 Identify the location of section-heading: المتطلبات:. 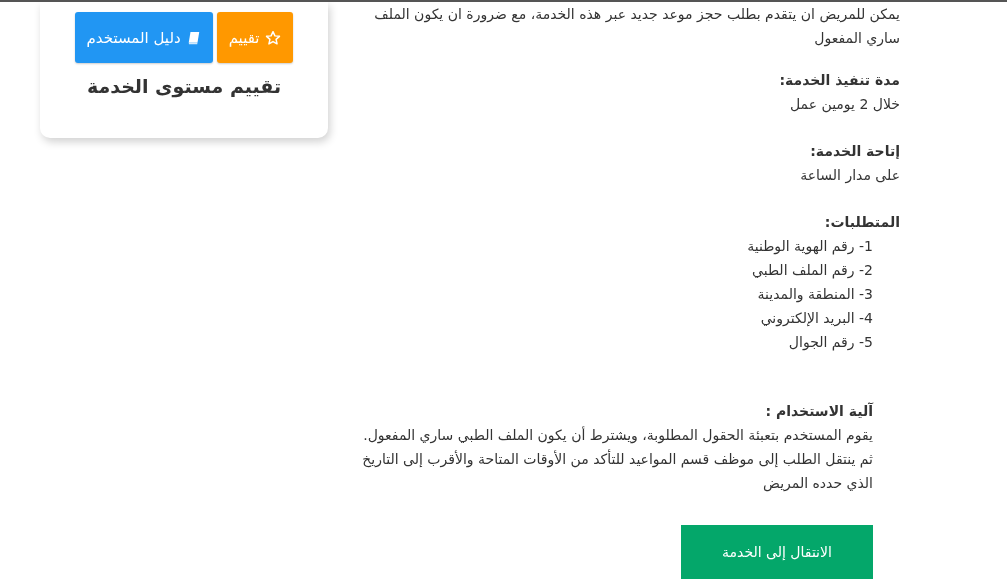
(861, 222).